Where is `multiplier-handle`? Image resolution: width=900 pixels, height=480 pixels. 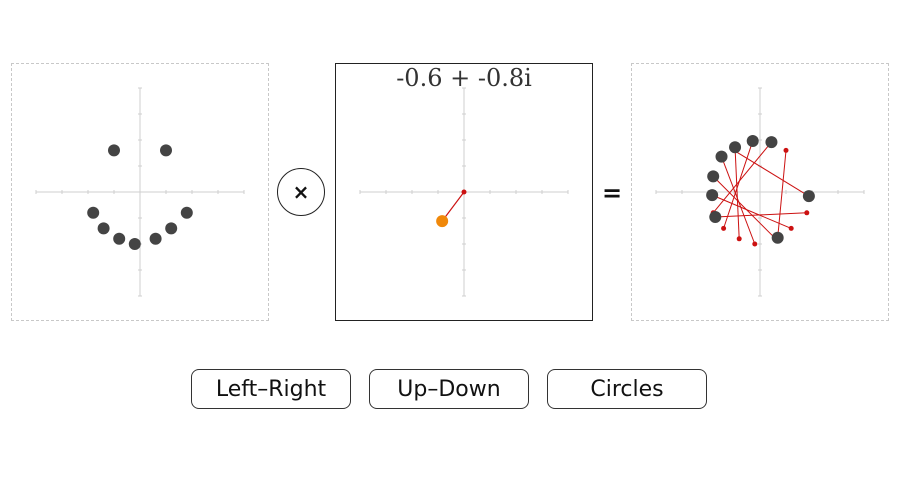
multiplier-handle is located at coordinates (442, 221).